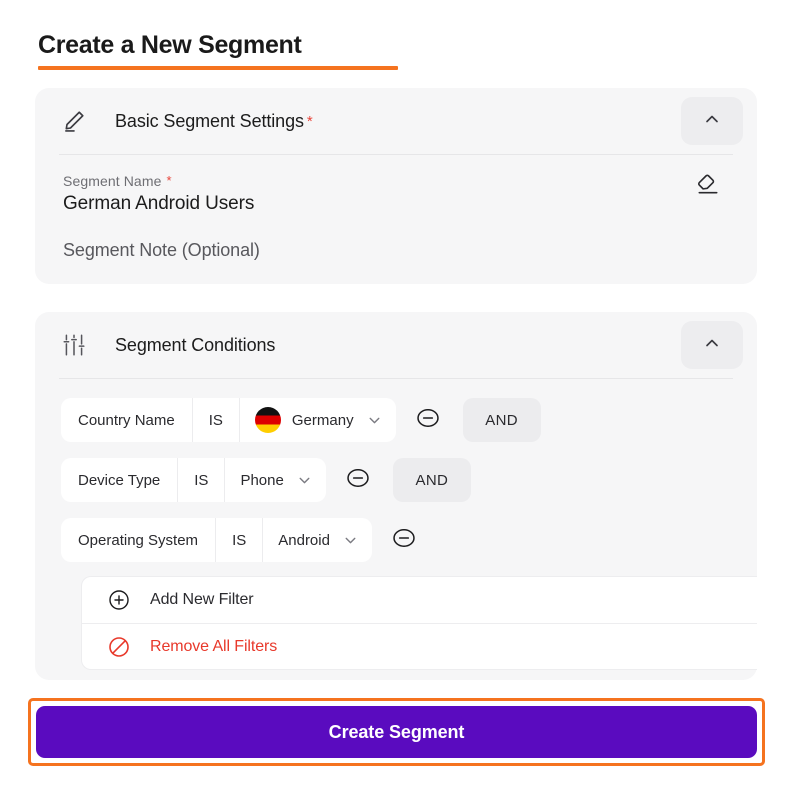 This screenshot has width=795, height=795. I want to click on filter-row: Device Type IS Phone AND, so click(409, 480).